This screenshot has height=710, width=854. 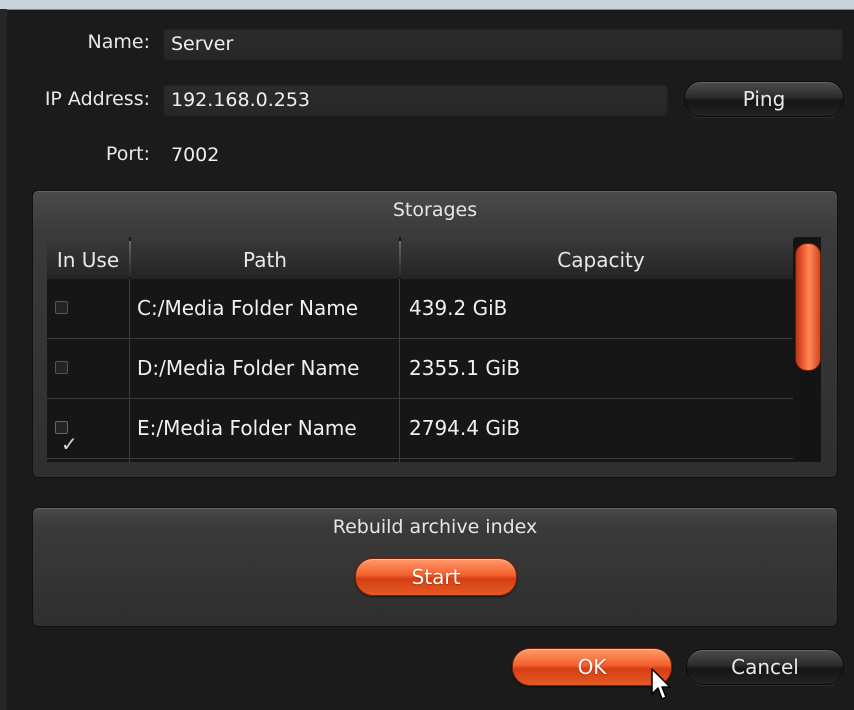 I want to click on scrollbar-thumb, so click(x=808, y=307).